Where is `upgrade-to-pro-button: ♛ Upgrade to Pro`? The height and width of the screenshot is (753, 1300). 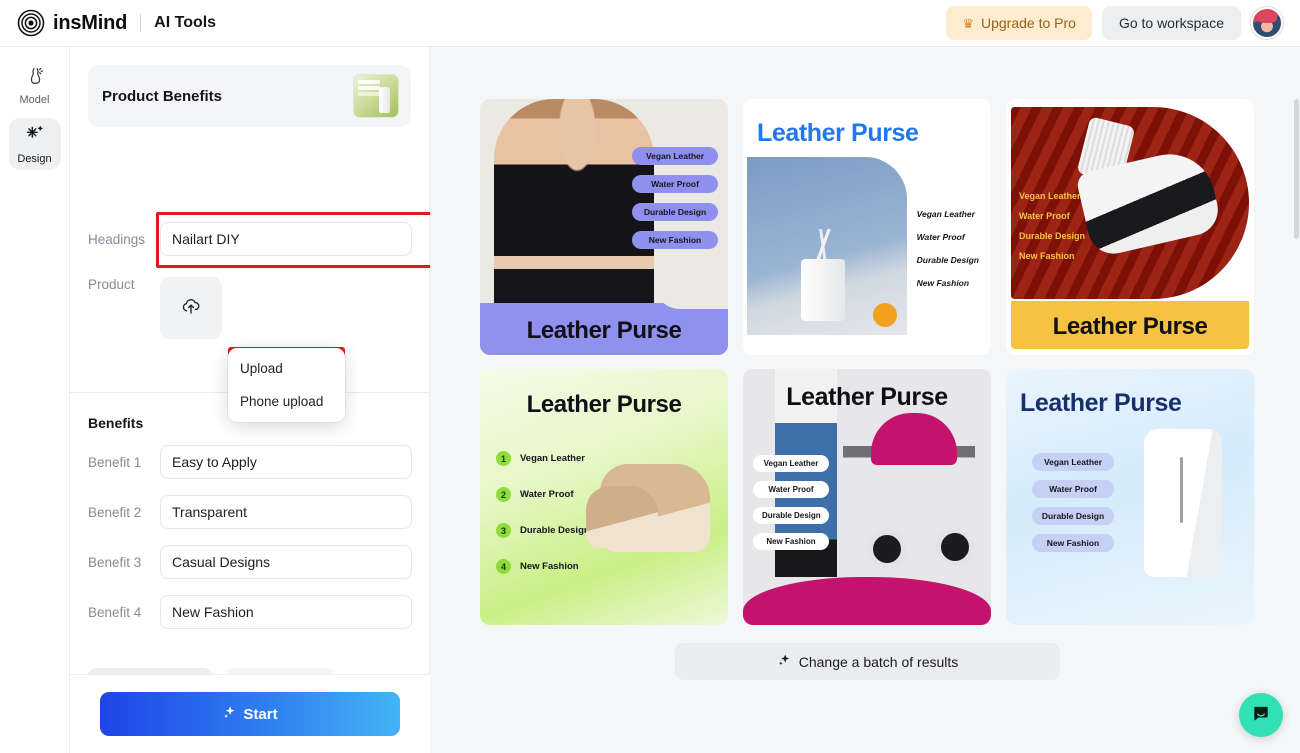
upgrade-to-pro-button: ♛ Upgrade to Pro is located at coordinates (1019, 23).